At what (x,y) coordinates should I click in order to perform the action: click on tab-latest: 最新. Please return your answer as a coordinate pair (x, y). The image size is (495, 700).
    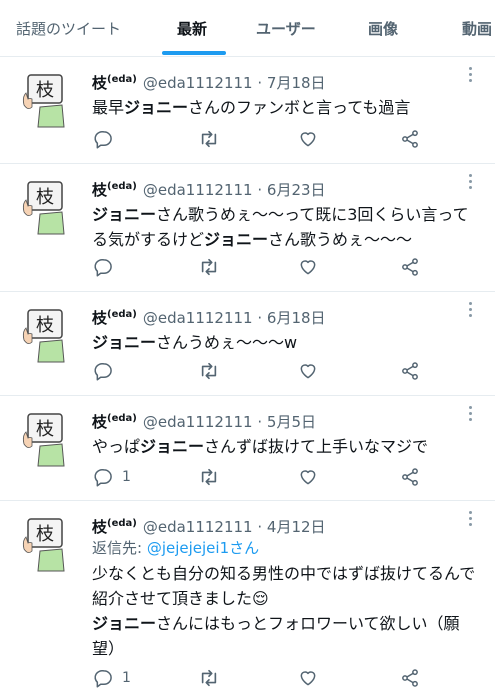
    Looking at the image, I should click on (192, 28).